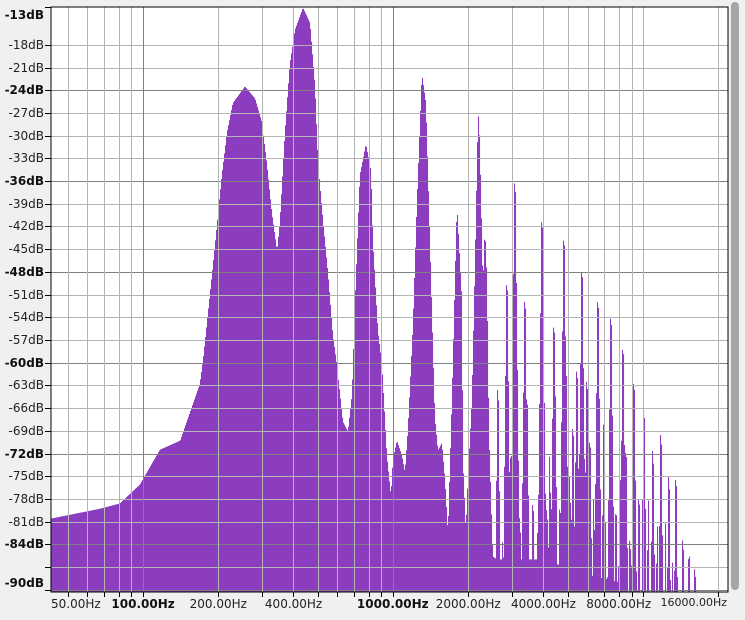 This screenshot has width=745, height=620. I want to click on vertical-scrollbar, so click(735, 296).